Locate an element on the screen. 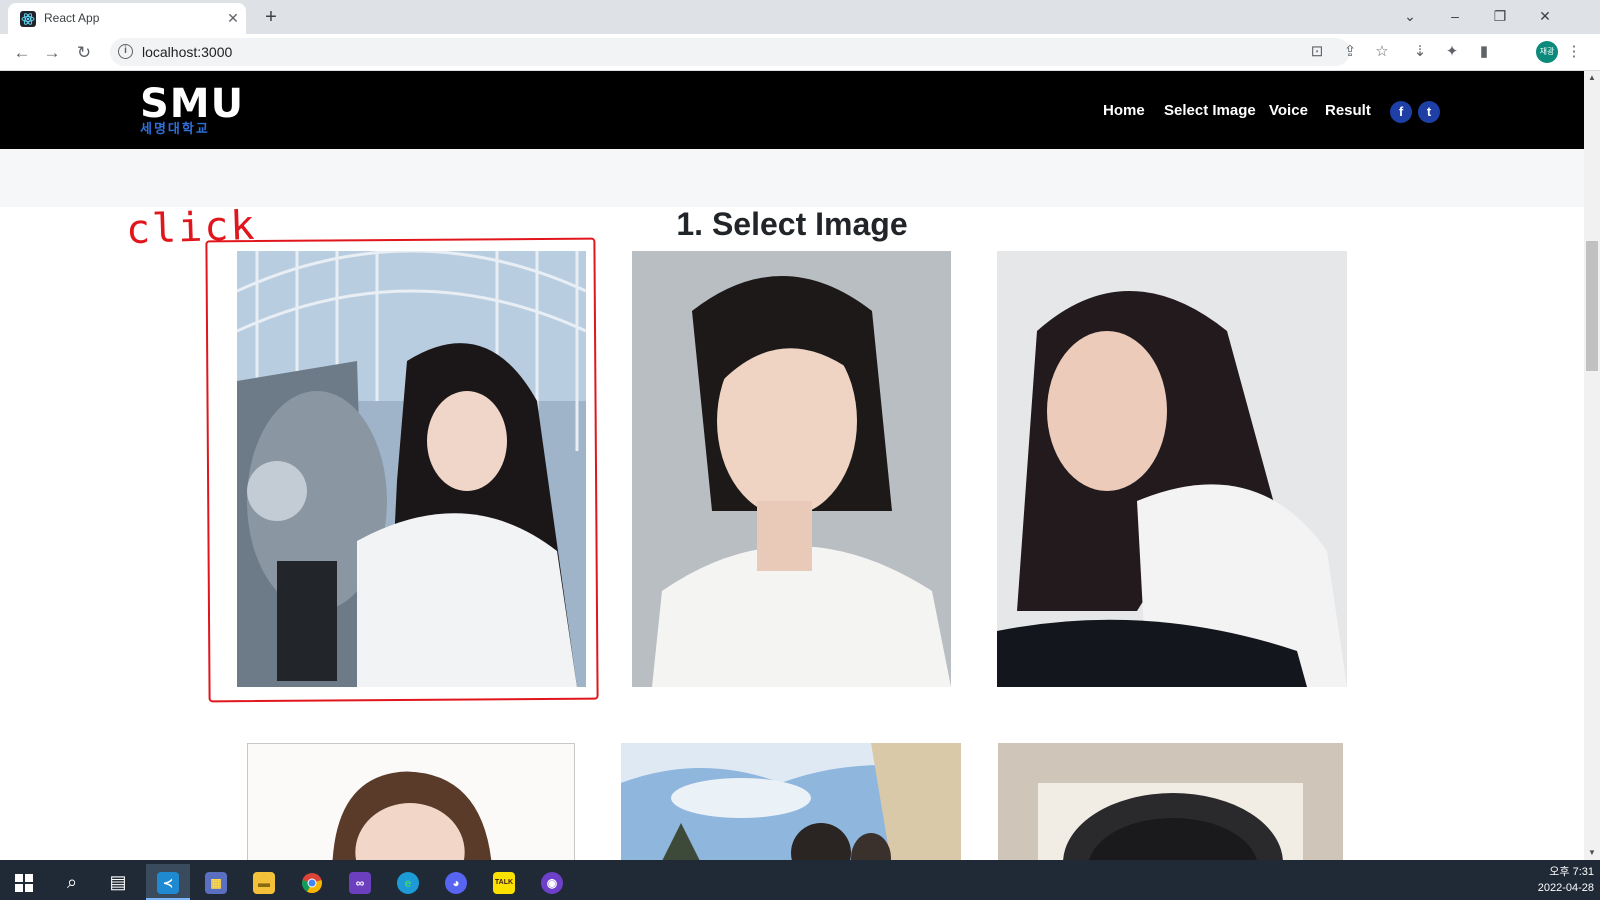  forward-arrow-icon: → is located at coordinates (52, 53).